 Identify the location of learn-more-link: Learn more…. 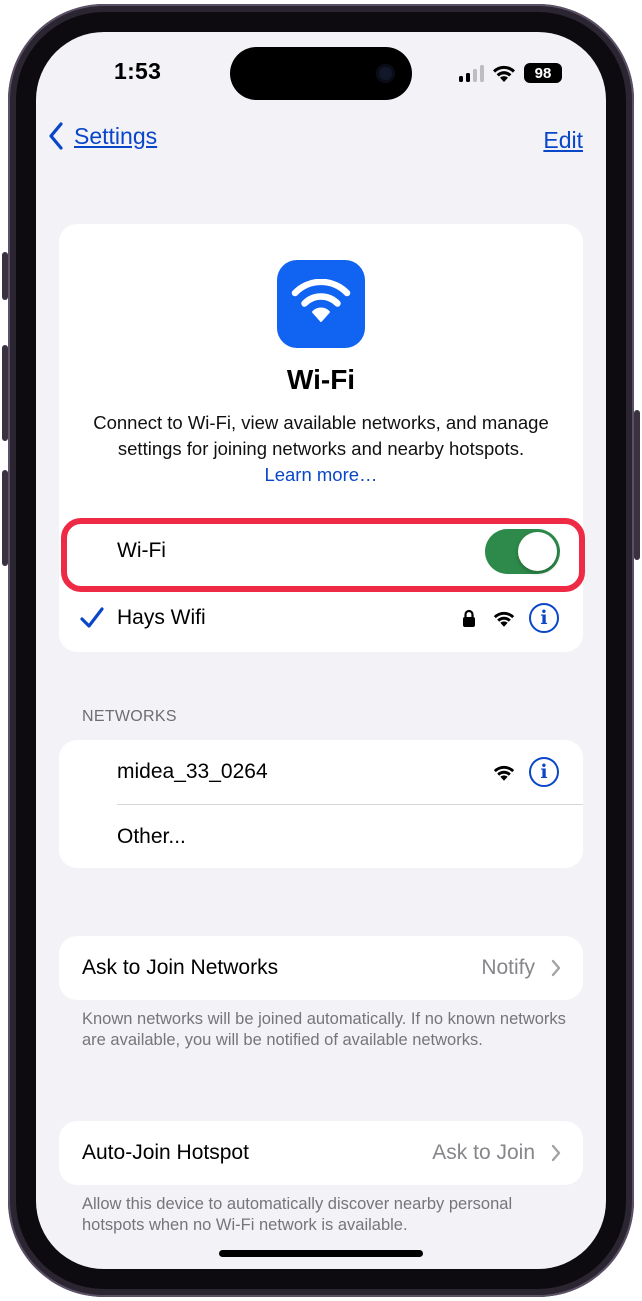
(320, 474).